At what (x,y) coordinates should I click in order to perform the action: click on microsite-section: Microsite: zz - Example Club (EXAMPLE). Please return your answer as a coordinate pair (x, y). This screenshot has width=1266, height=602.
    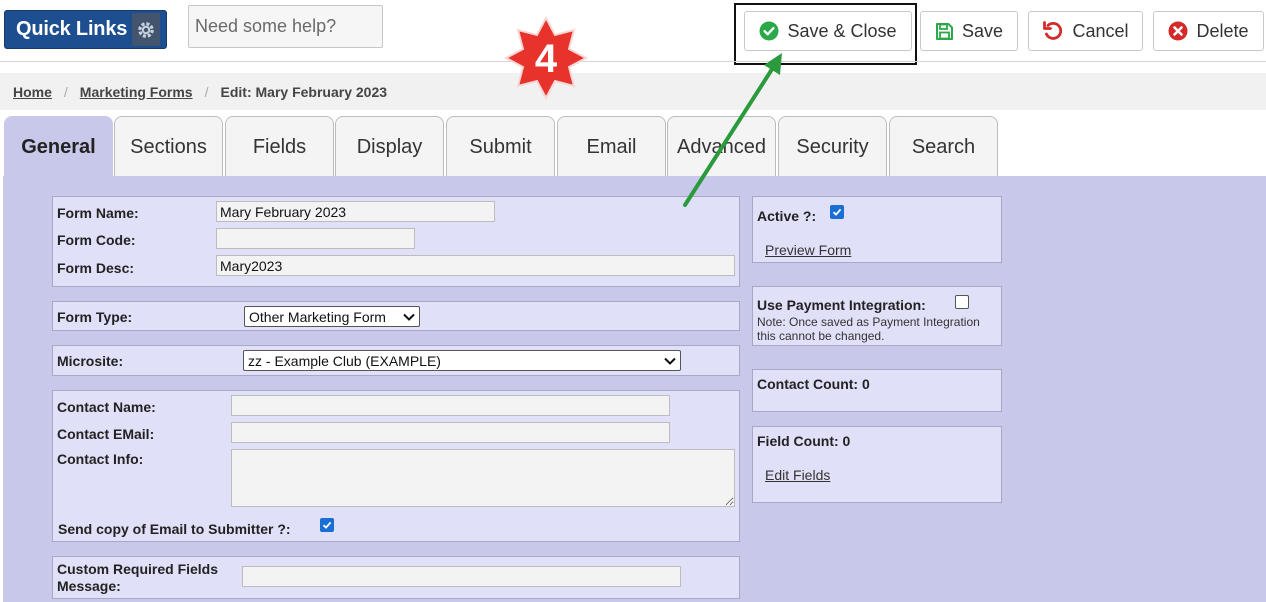
    Looking at the image, I should click on (396, 360).